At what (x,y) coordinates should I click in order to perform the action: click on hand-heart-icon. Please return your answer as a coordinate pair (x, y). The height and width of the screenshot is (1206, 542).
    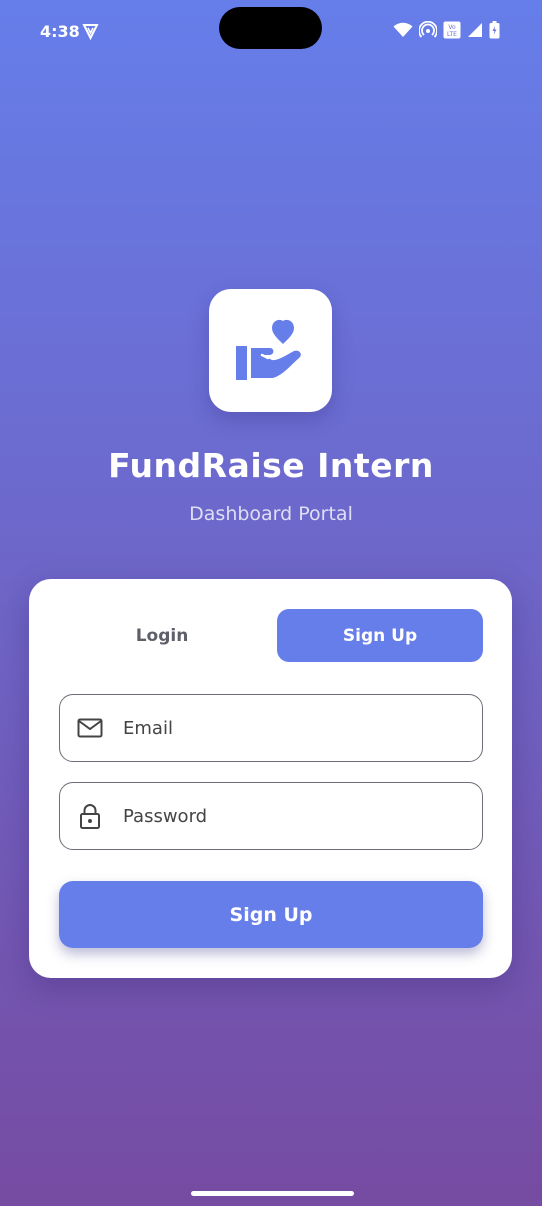
    Looking at the image, I should click on (270, 351).